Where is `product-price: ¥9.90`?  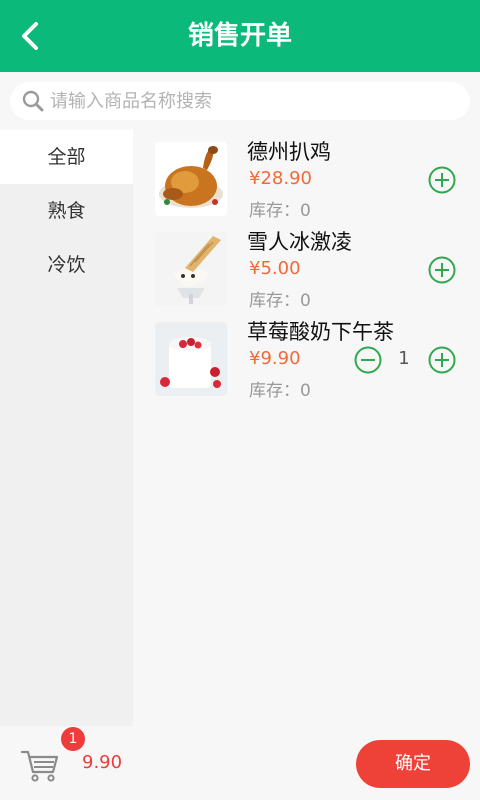 product-price: ¥9.90 is located at coordinates (275, 358).